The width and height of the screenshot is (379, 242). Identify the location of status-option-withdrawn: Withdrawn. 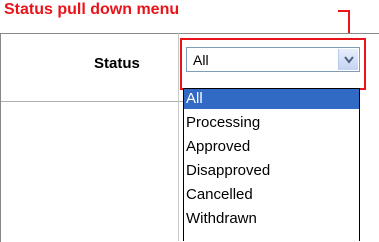
(271, 219).